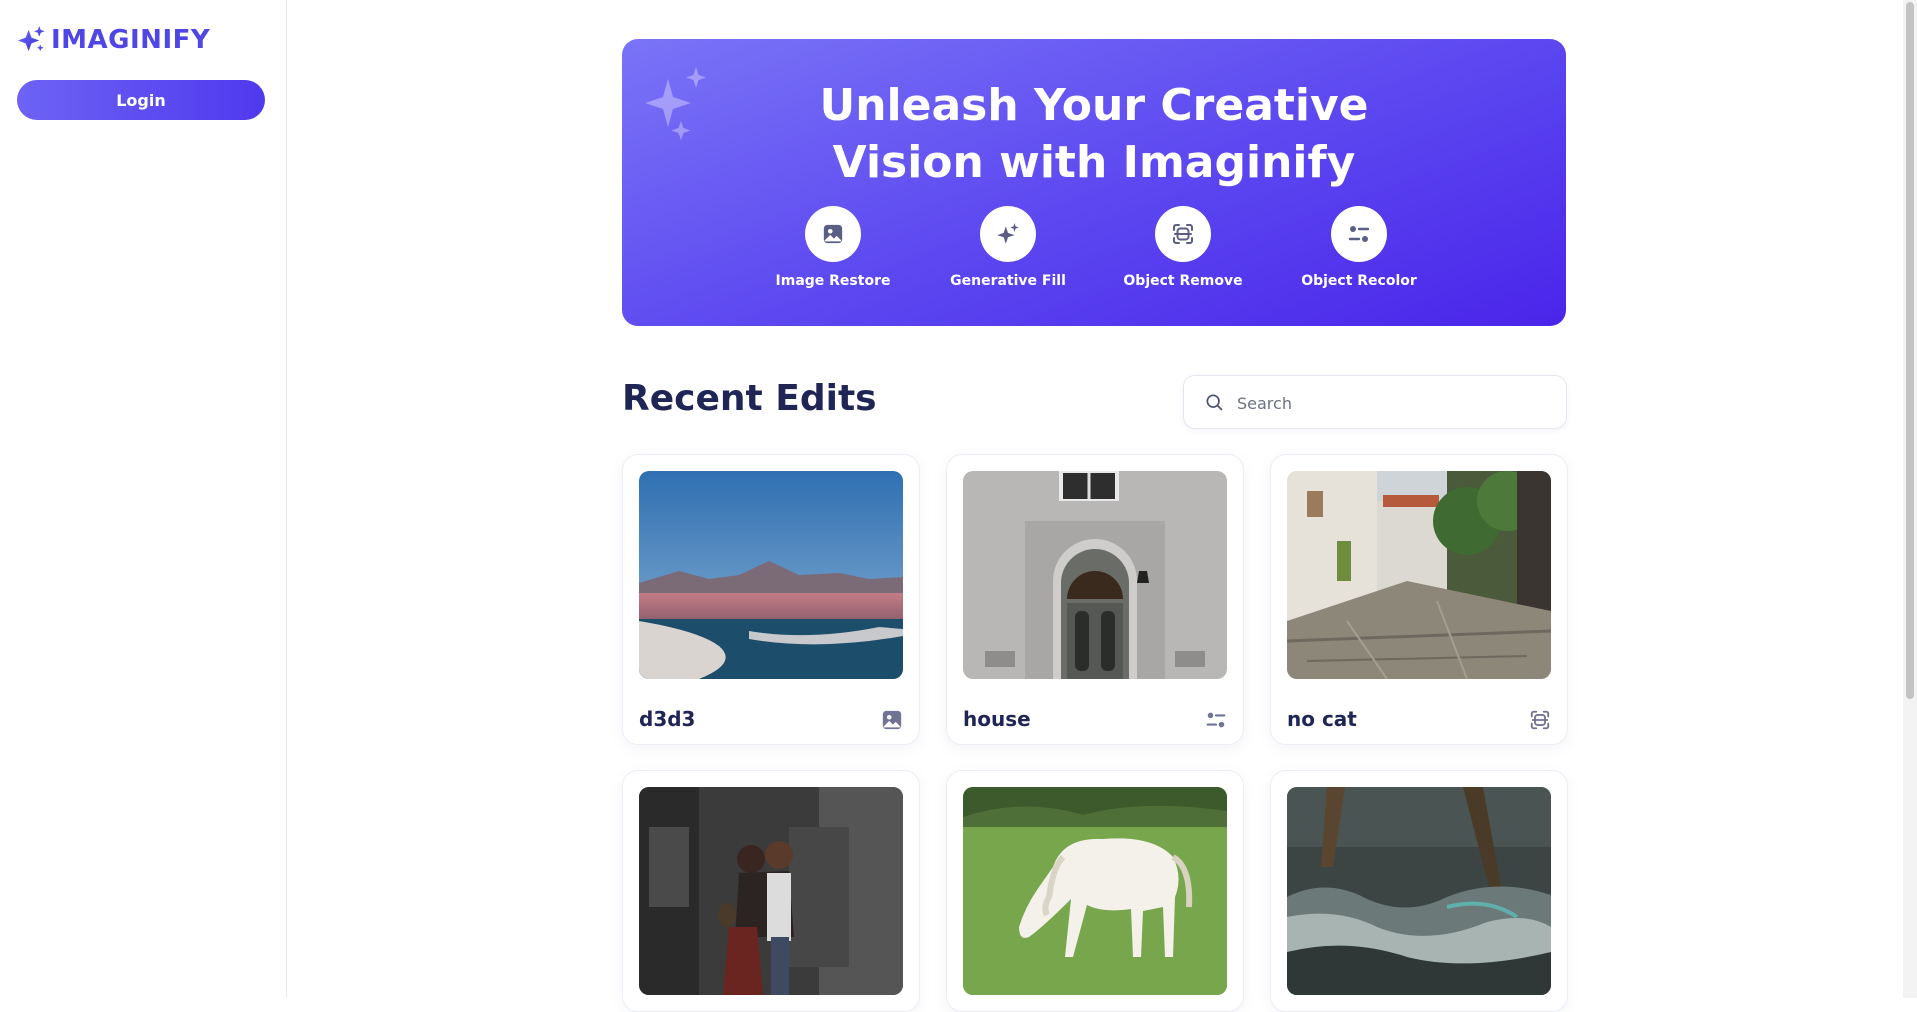 The width and height of the screenshot is (1917, 1012). Describe the element at coordinates (1322, 719) in the screenshot. I see `card-title: no cat` at that location.